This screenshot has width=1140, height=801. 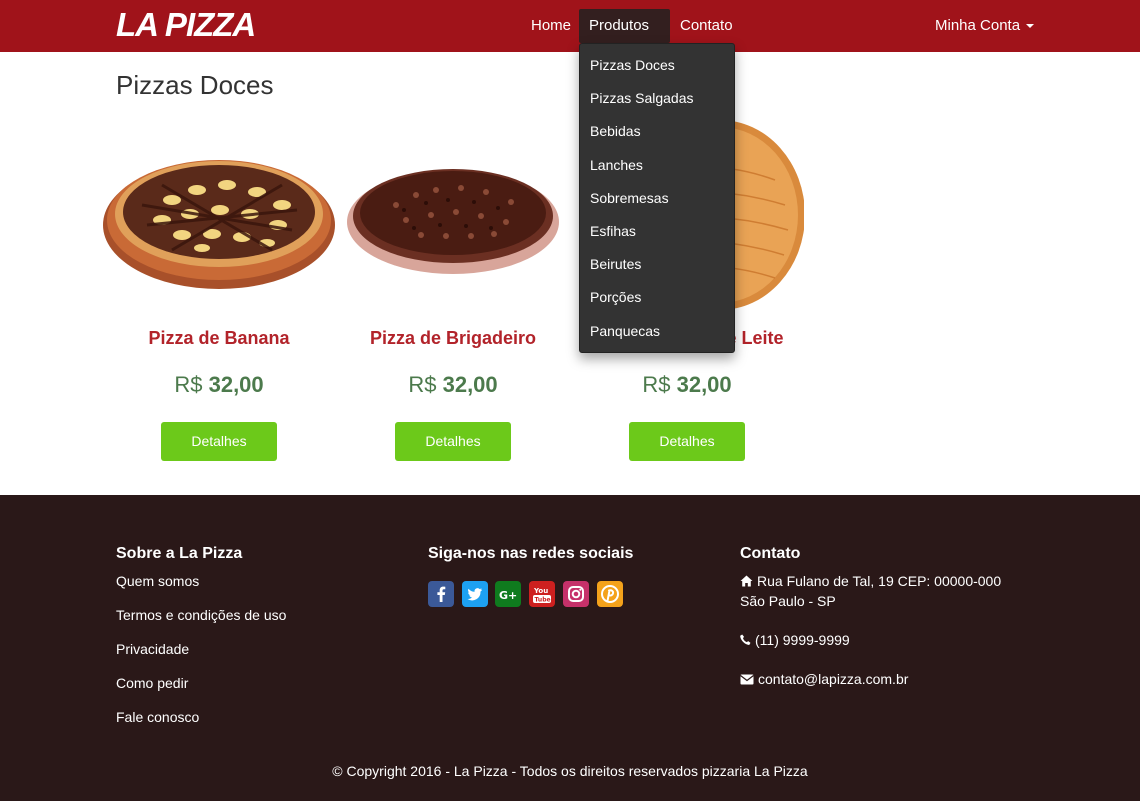 What do you see at coordinates (453, 338) in the screenshot?
I see `product-name: Pizza de Brigadeiro` at bounding box center [453, 338].